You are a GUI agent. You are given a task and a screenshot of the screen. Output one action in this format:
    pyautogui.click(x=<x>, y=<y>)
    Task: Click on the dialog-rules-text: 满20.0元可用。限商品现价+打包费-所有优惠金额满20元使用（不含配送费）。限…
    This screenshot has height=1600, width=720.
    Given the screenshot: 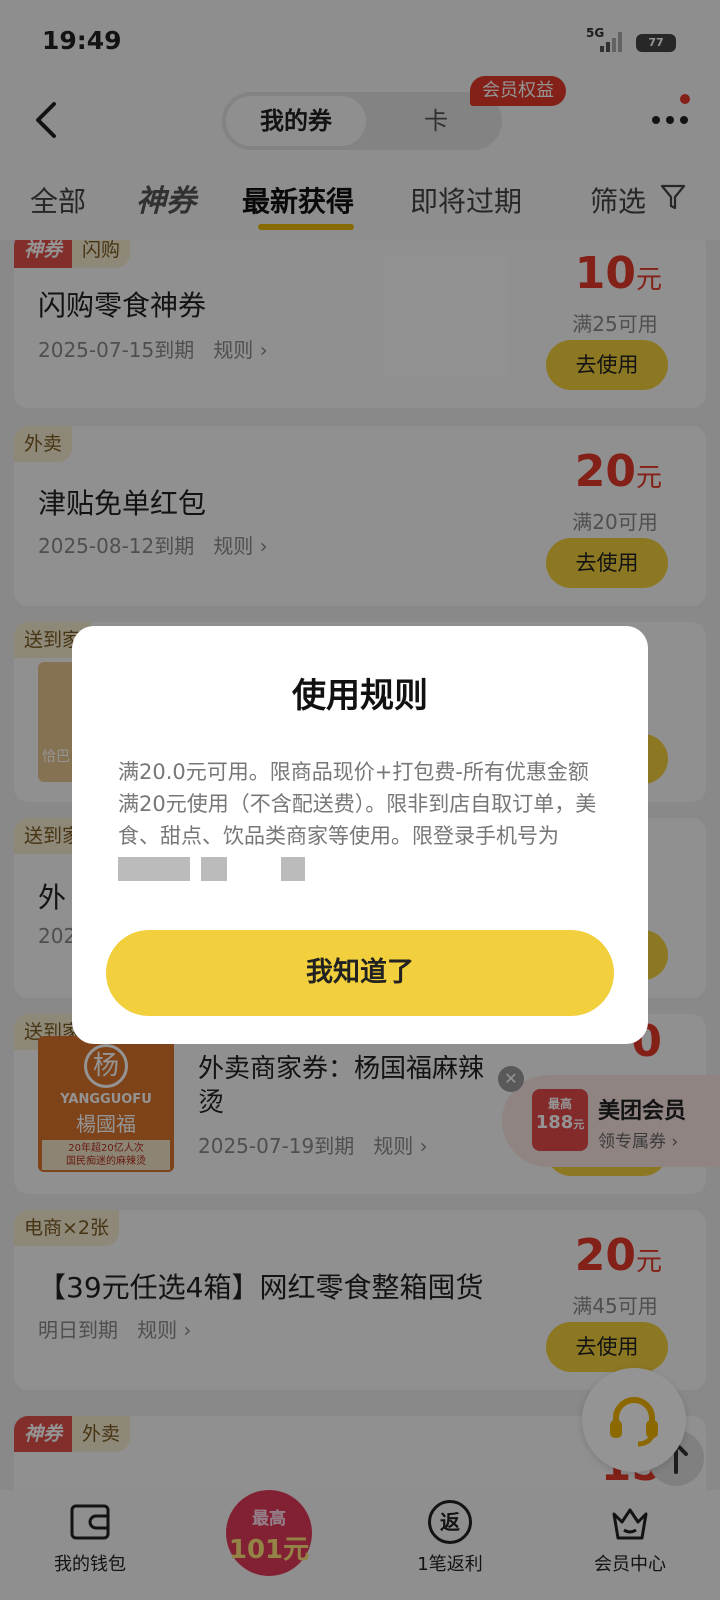 What is the action you would take?
    pyautogui.click(x=357, y=804)
    